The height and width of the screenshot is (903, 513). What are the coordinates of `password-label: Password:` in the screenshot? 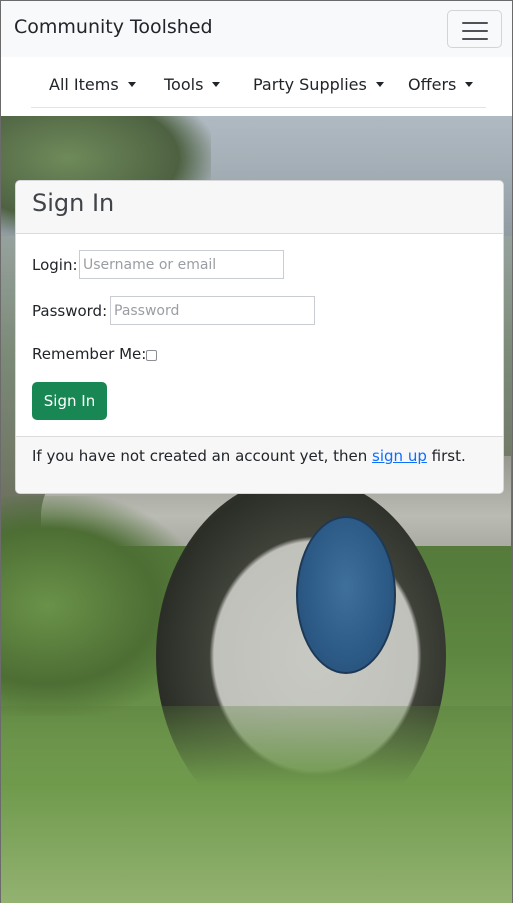 It's located at (70, 311).